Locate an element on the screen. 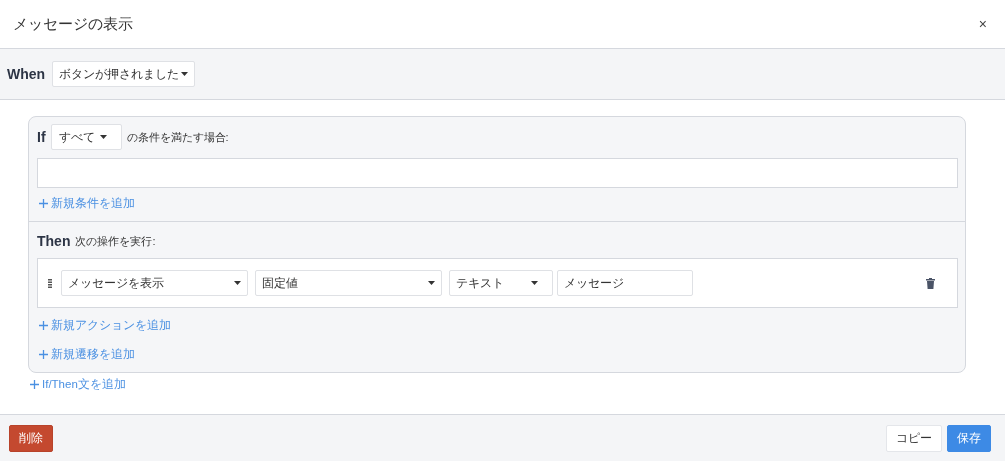 Image resolution: width=1005 pixels, height=461 pixels. trigger-dropdown: ボタンが押されました is located at coordinates (124, 74).